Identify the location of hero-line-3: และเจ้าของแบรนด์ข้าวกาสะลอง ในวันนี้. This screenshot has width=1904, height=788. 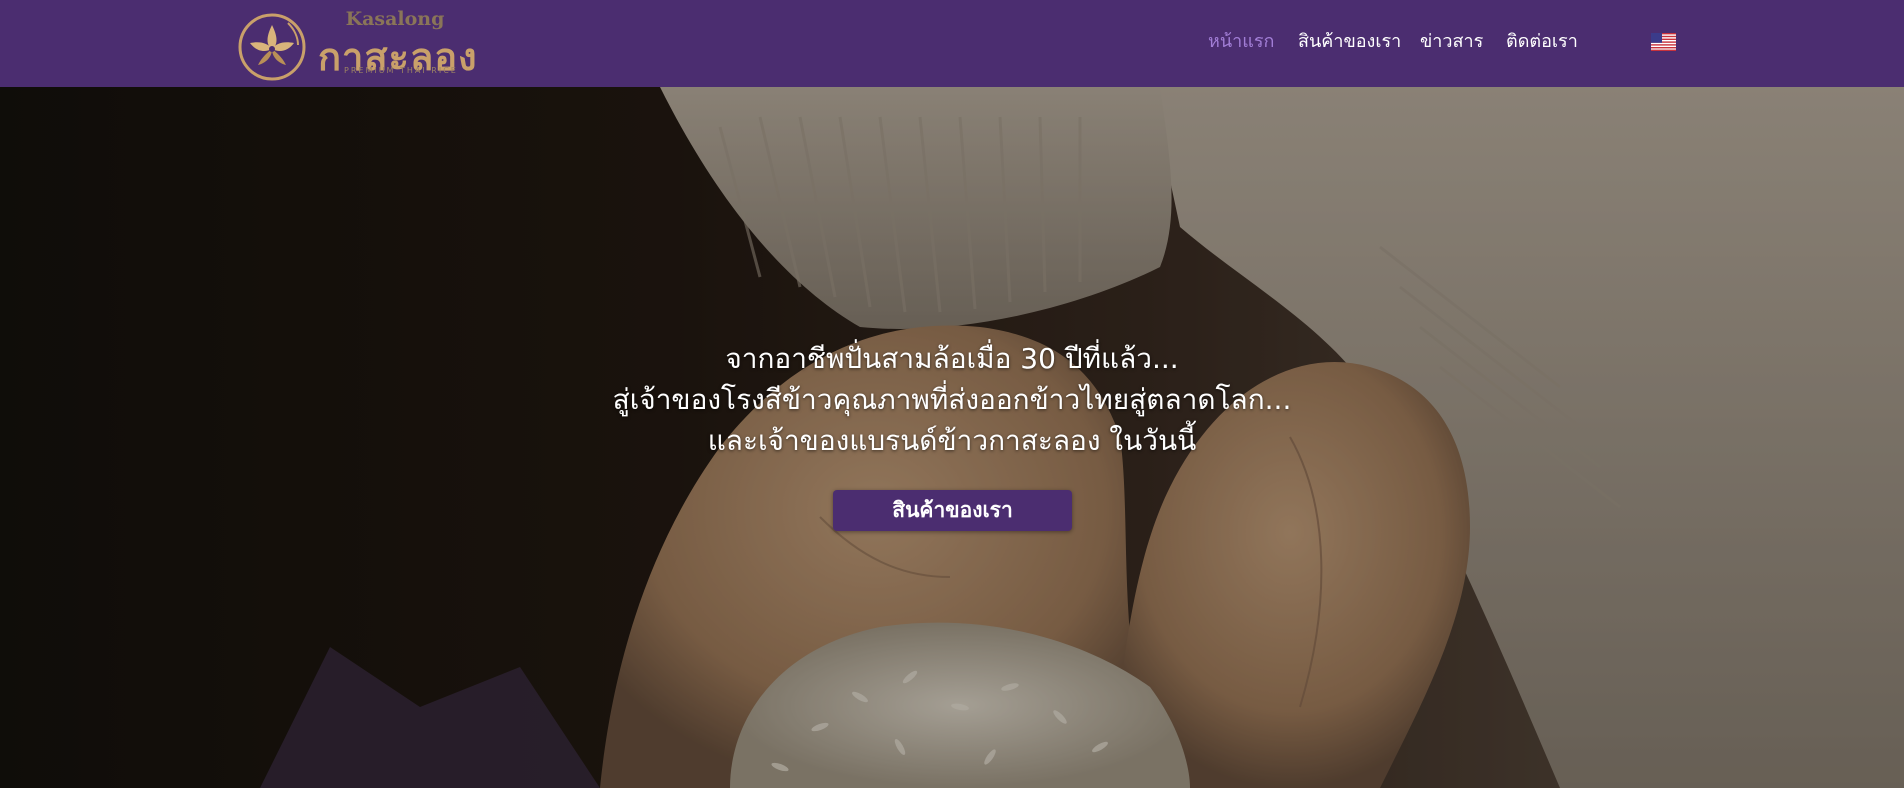
(952, 440).